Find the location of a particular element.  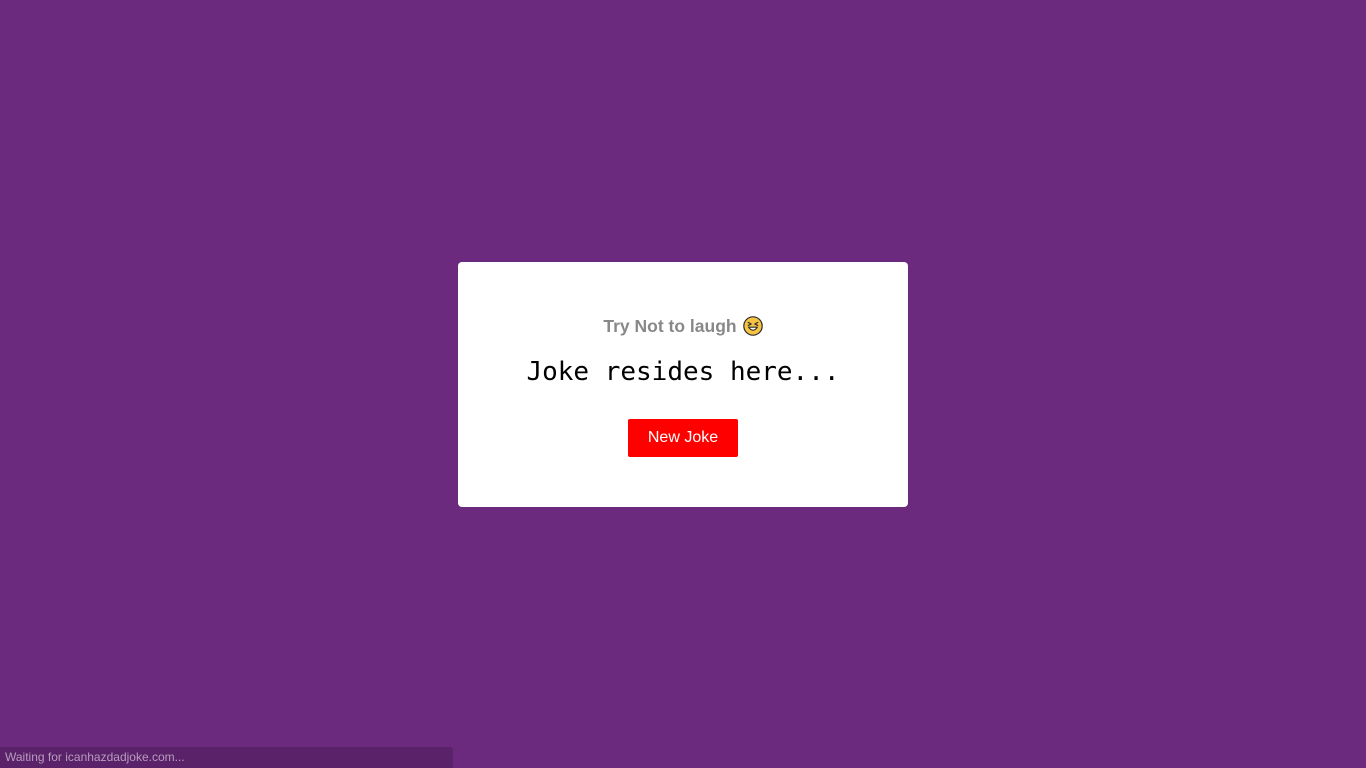

card-heading: Try Not to laugh is located at coordinates (683, 326).